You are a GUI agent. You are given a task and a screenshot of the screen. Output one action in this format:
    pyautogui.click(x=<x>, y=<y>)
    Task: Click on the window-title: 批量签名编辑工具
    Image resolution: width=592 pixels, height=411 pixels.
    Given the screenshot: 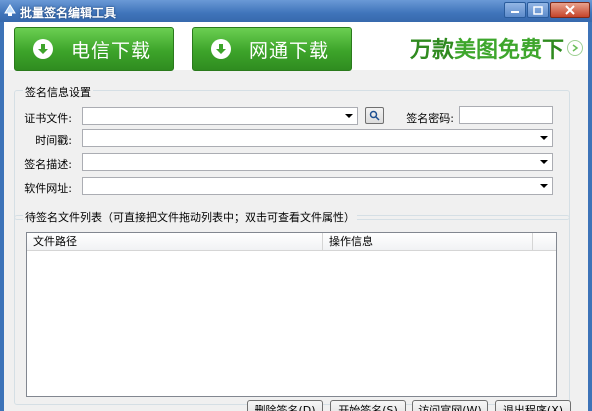 What is the action you would take?
    pyautogui.click(x=68, y=13)
    